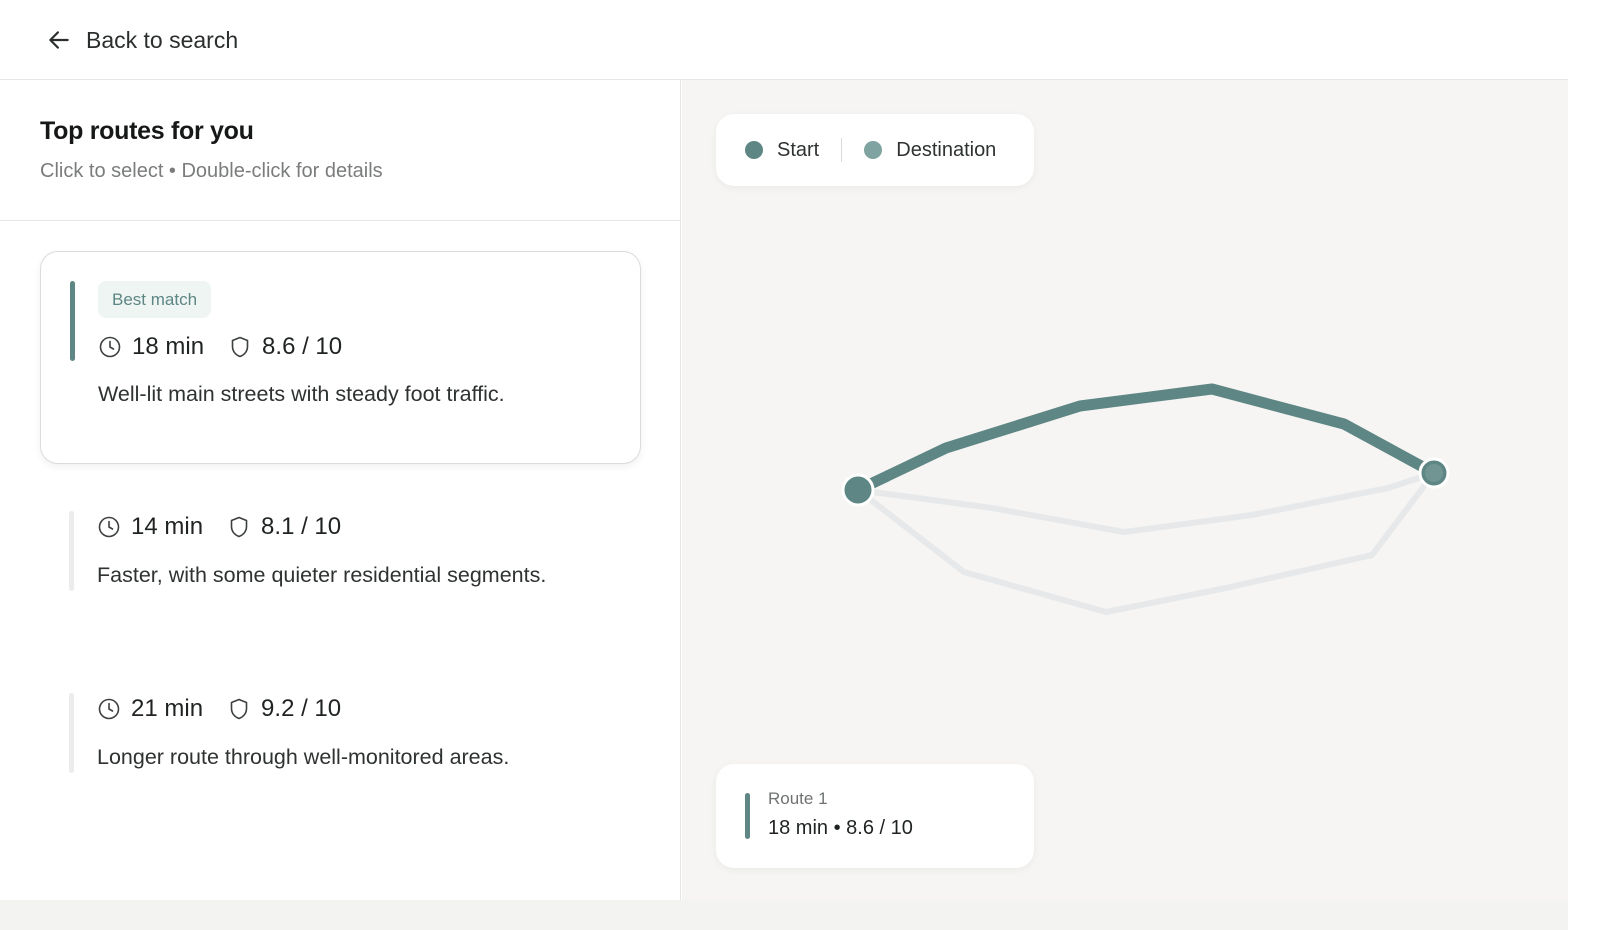 Image resolution: width=1612 pixels, height=930 pixels. Describe the element at coordinates (167, 526) in the screenshot. I see `route-time: 14 min` at that location.